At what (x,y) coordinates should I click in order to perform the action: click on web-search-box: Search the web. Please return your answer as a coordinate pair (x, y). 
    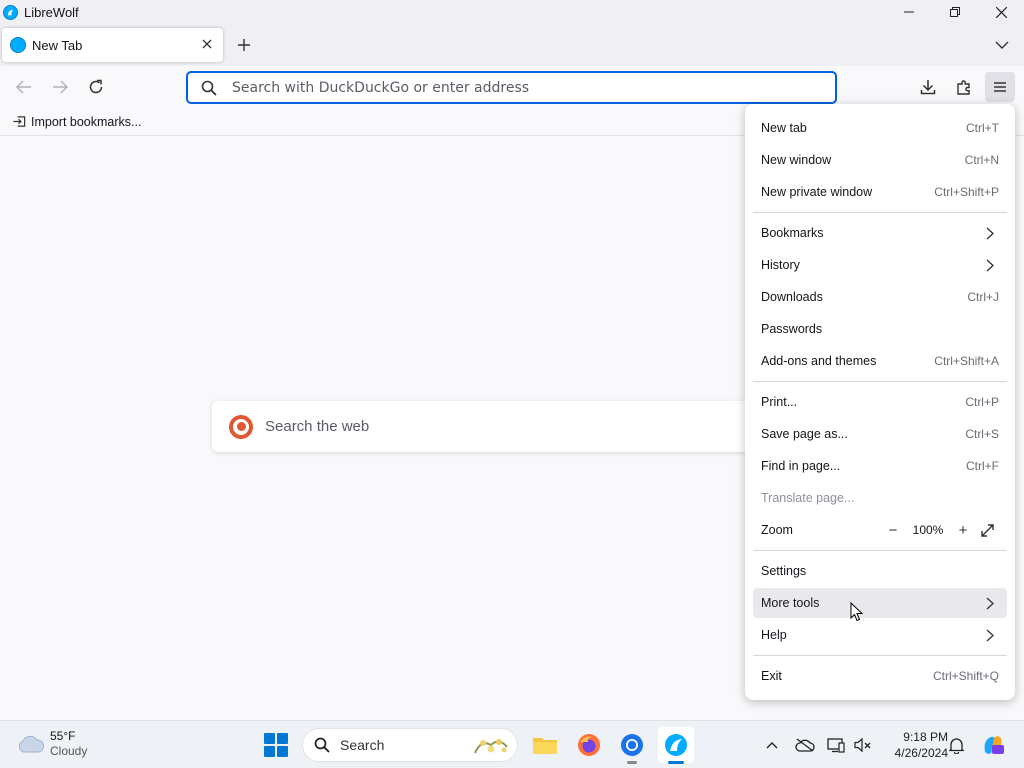
    Looking at the image, I should click on (512, 426).